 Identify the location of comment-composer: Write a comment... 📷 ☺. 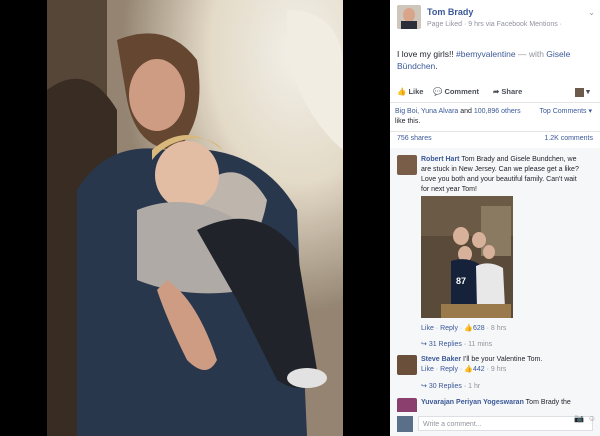
(495, 424).